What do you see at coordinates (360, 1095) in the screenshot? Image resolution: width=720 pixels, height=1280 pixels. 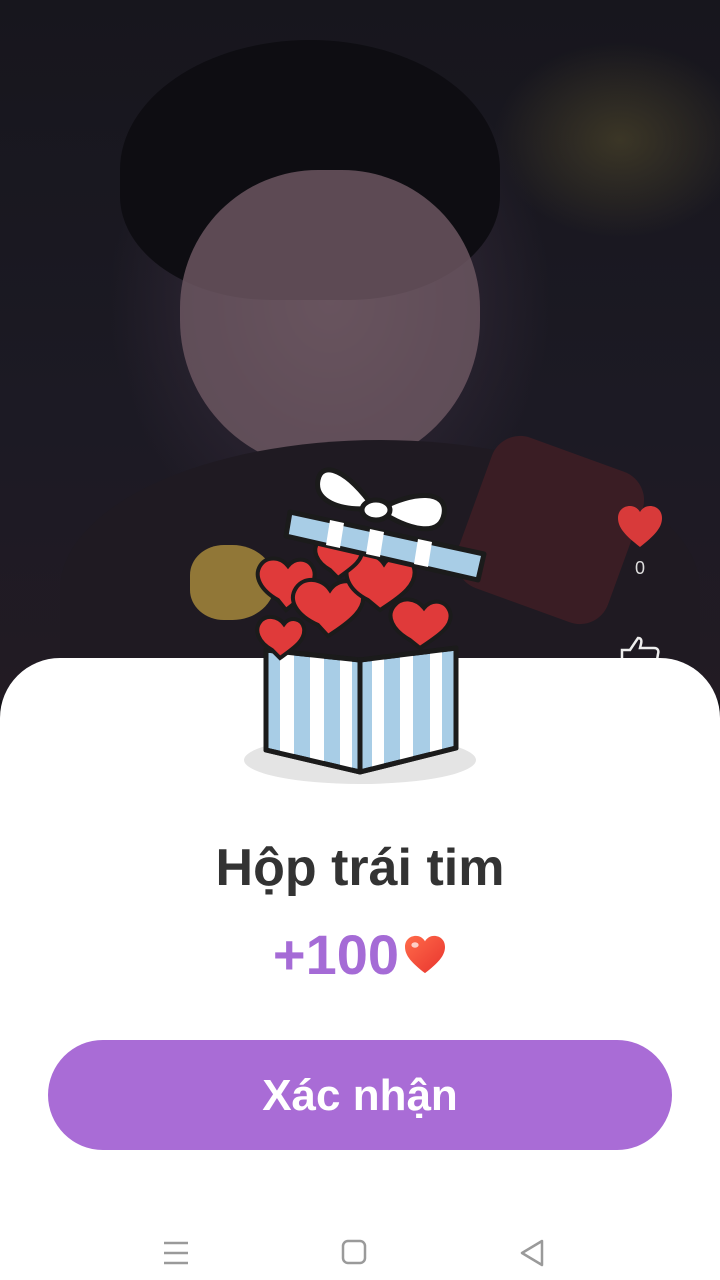 I see `confirm-button: Xác nhận` at bounding box center [360, 1095].